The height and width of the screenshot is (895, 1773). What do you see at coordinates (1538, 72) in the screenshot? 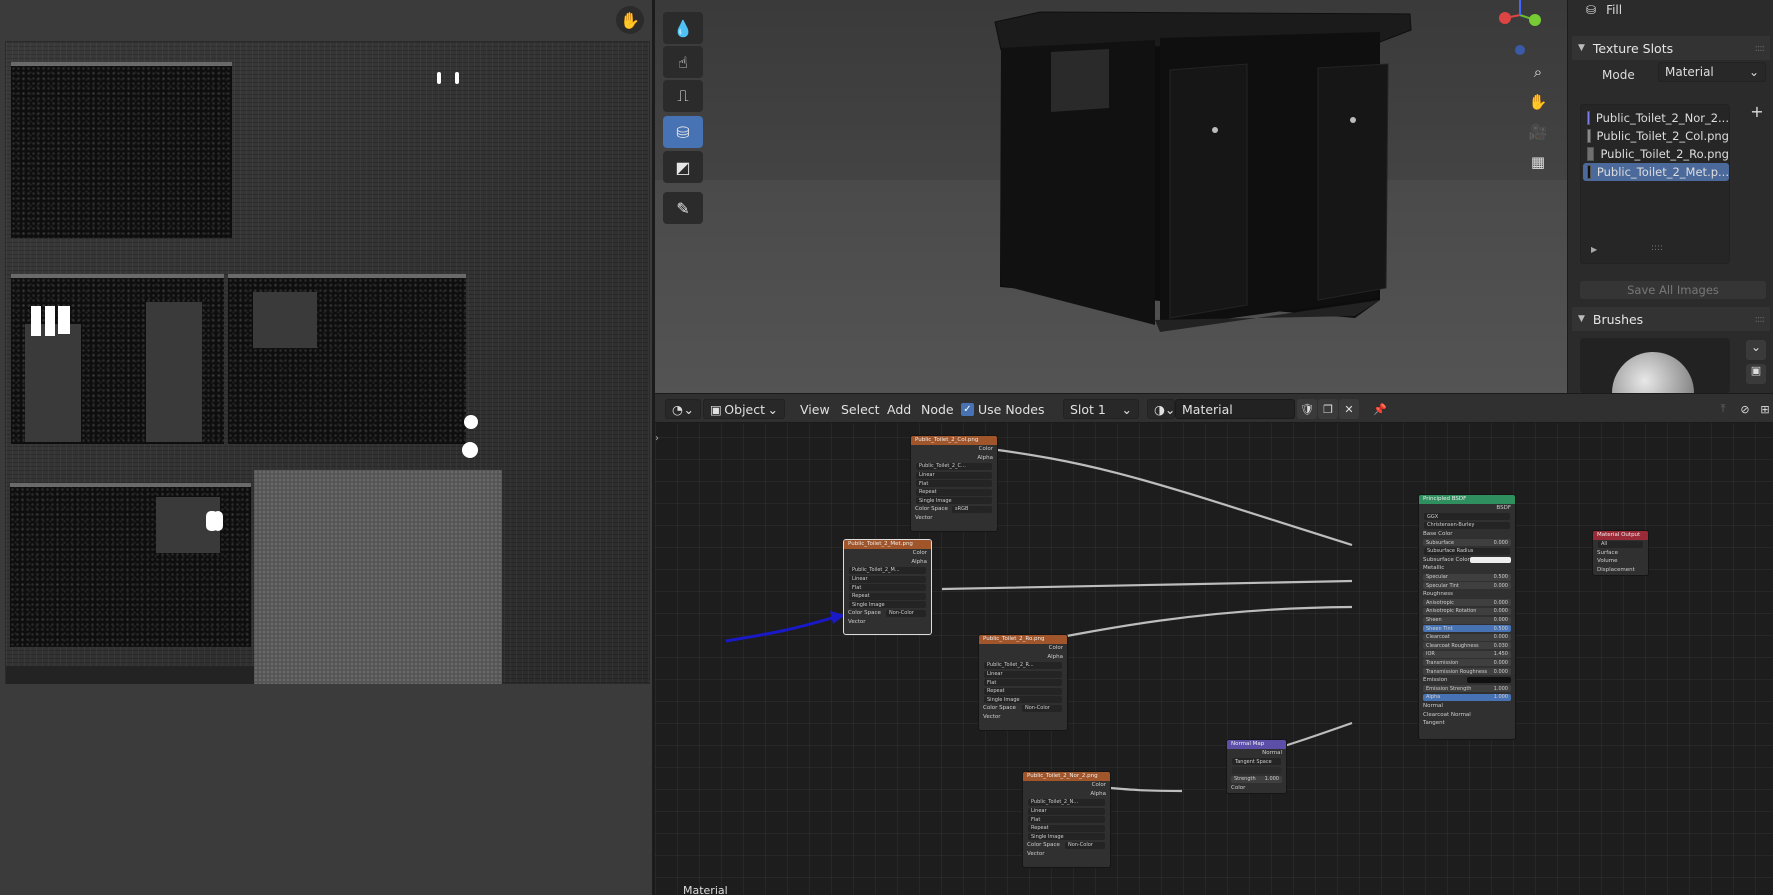
I see `zoom-icon: ⌕` at bounding box center [1538, 72].